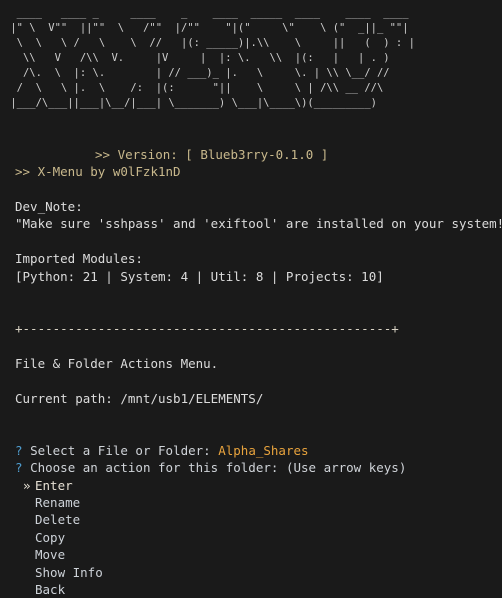 Image resolution: width=502 pixels, height=598 pixels. I want to click on menu-item-rename: »Rename, so click(251, 502).